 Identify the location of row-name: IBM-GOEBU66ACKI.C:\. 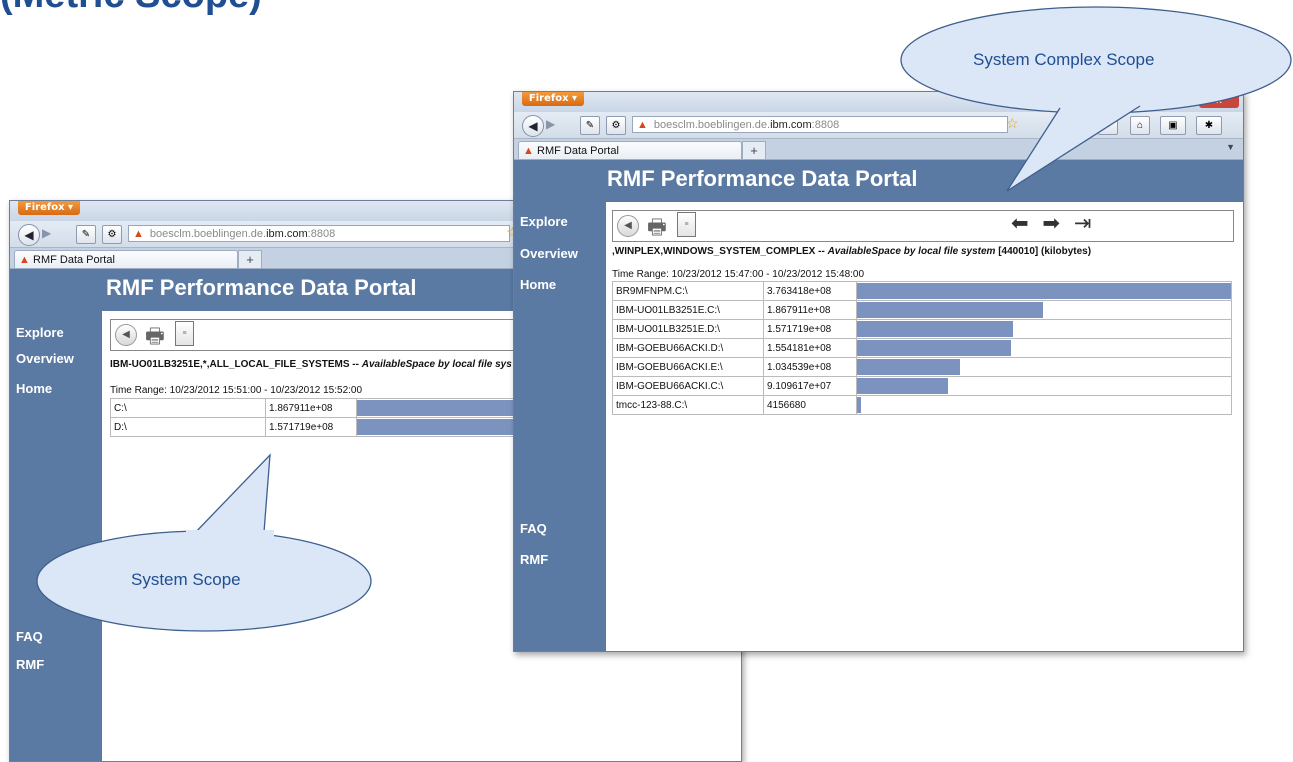
(688, 386).